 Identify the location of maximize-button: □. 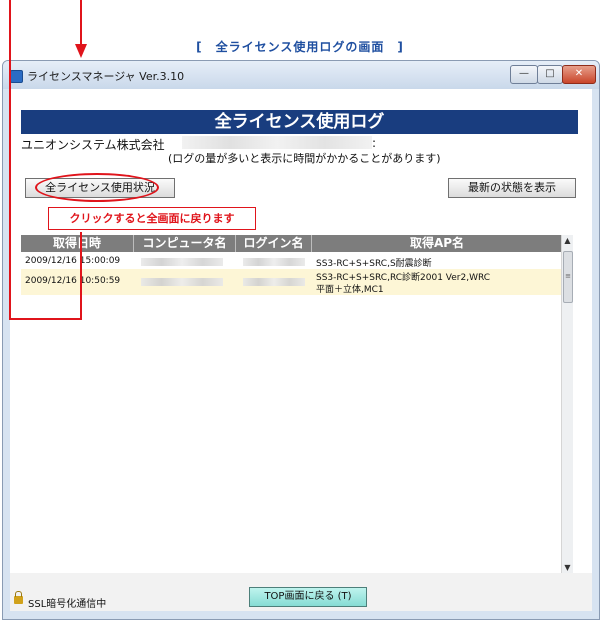
(550, 74).